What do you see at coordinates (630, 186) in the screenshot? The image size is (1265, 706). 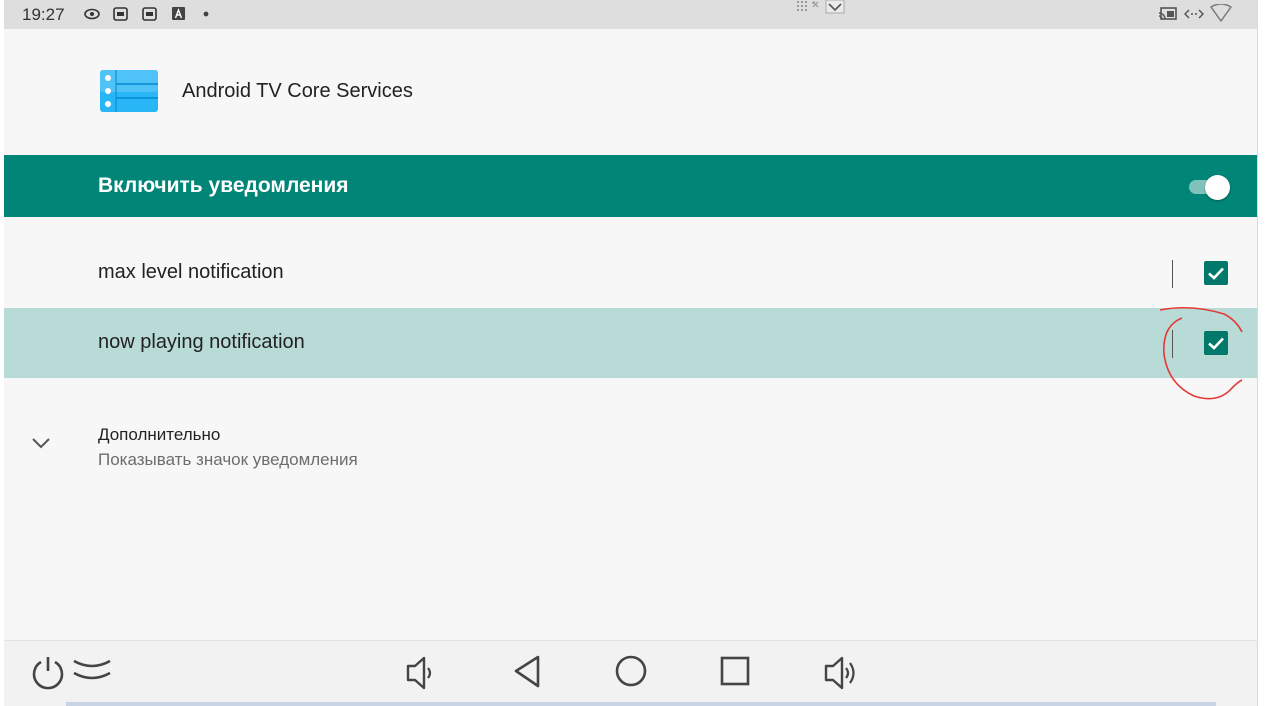 I see `enable-notifications-row: Включить уведомления` at bounding box center [630, 186].